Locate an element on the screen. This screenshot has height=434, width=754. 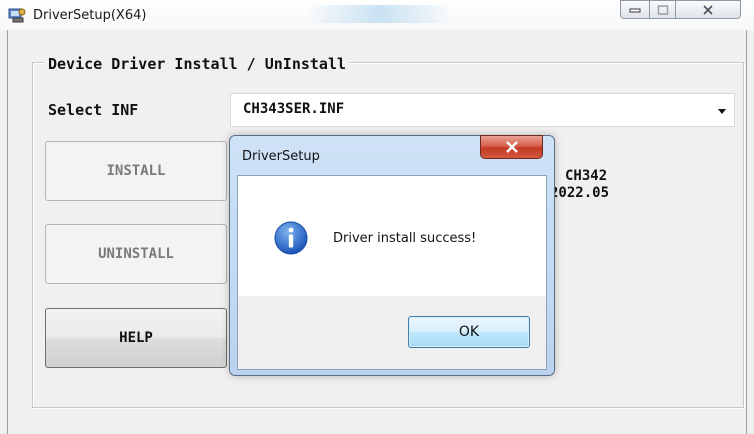
ok-button: OK is located at coordinates (469, 332).